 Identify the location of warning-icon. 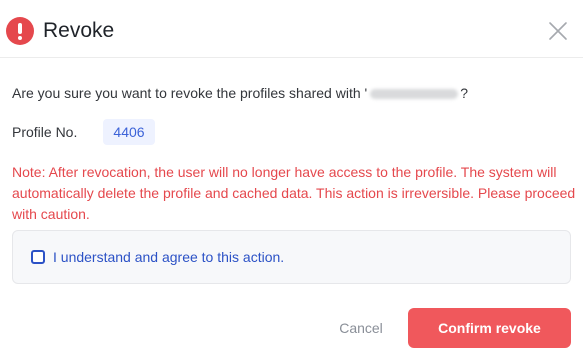
(20, 31).